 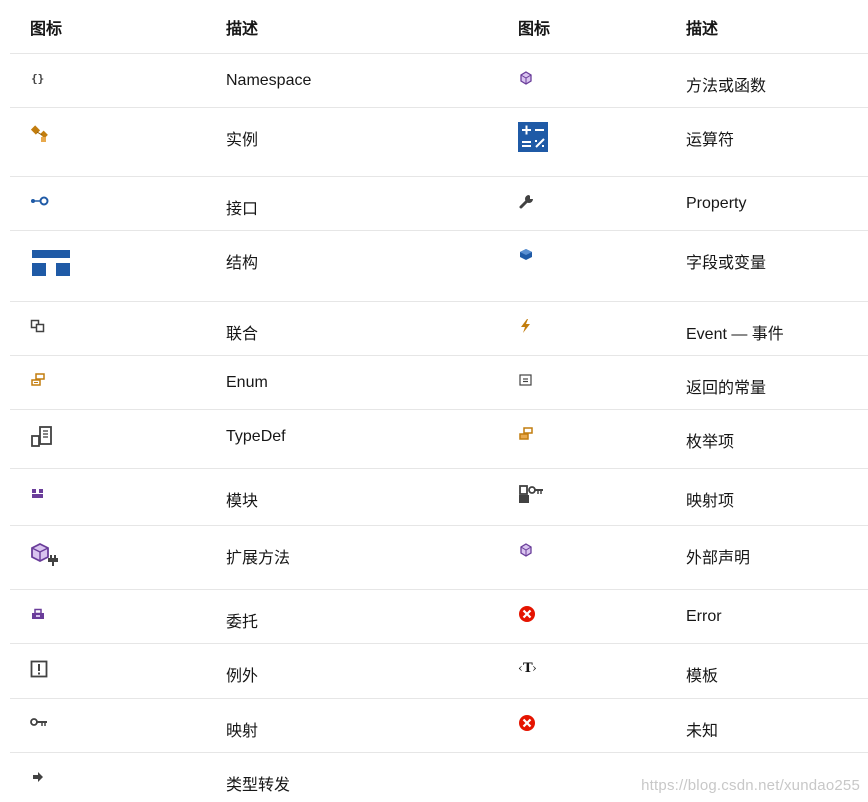 I want to click on table-row: 扩展方法 外部声明, so click(x=439, y=557).